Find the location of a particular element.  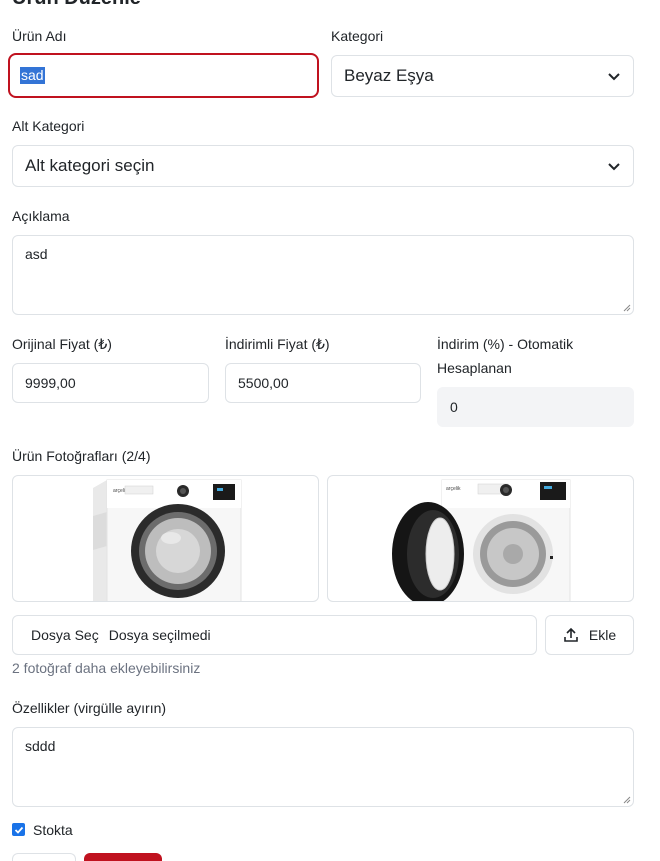

description-label: Açıklama is located at coordinates (41, 216).